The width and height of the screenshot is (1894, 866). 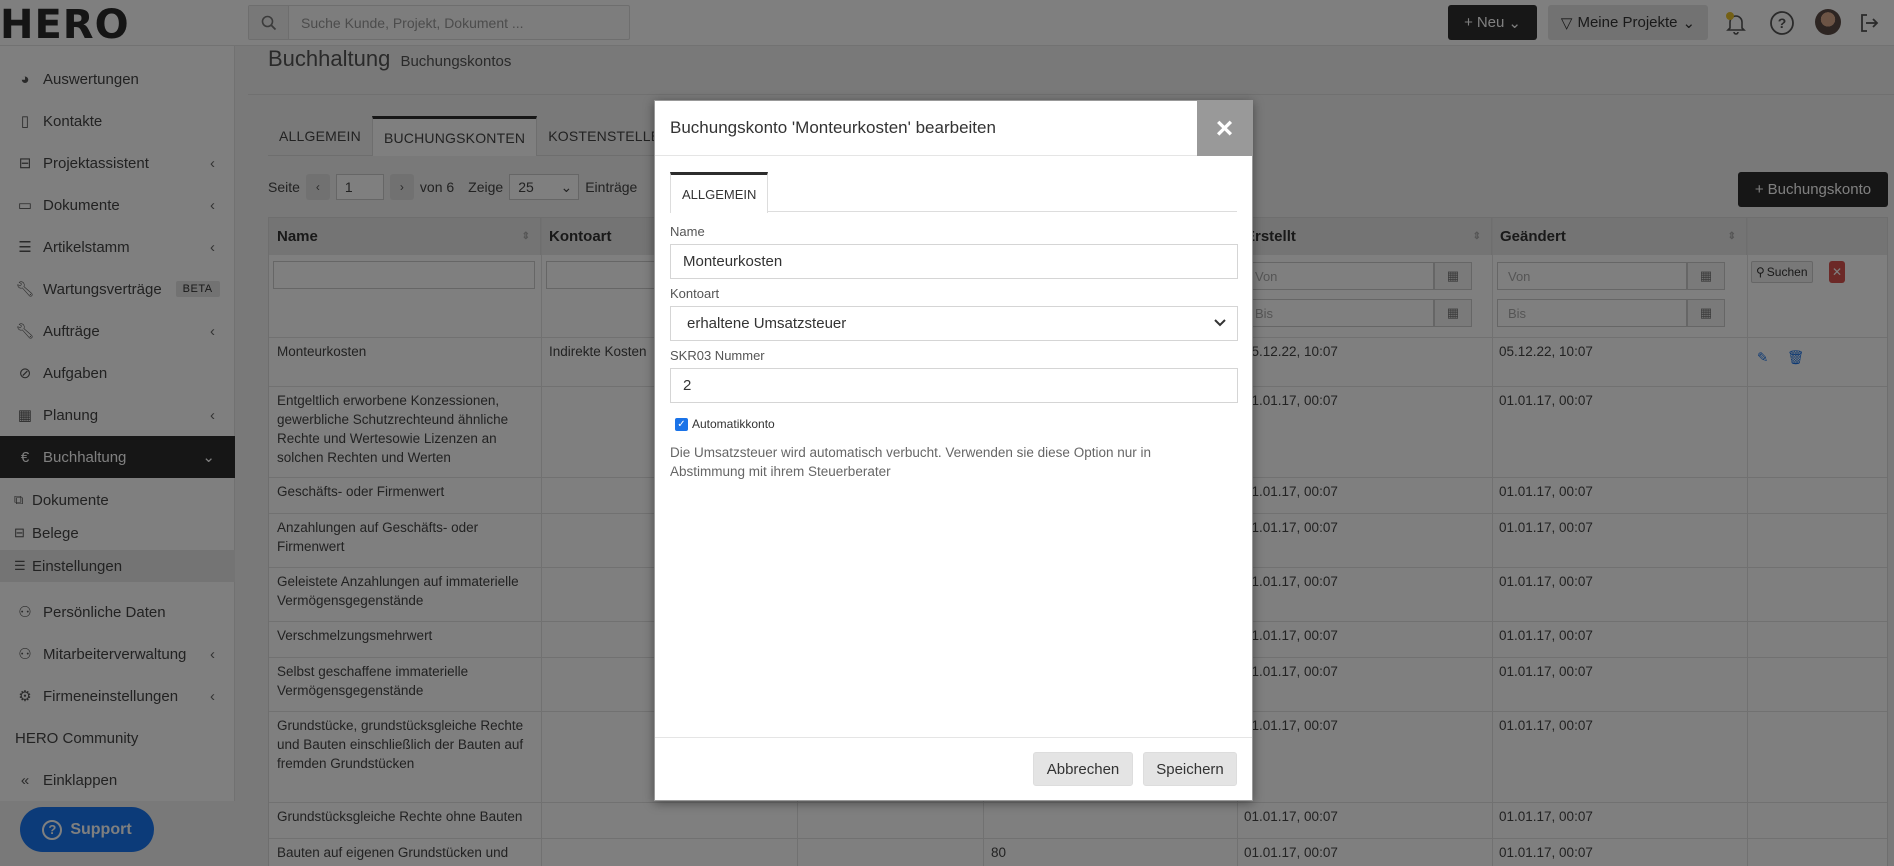 What do you see at coordinates (719, 192) in the screenshot?
I see `modal-tab-allgemein: ALLGEMEIN` at bounding box center [719, 192].